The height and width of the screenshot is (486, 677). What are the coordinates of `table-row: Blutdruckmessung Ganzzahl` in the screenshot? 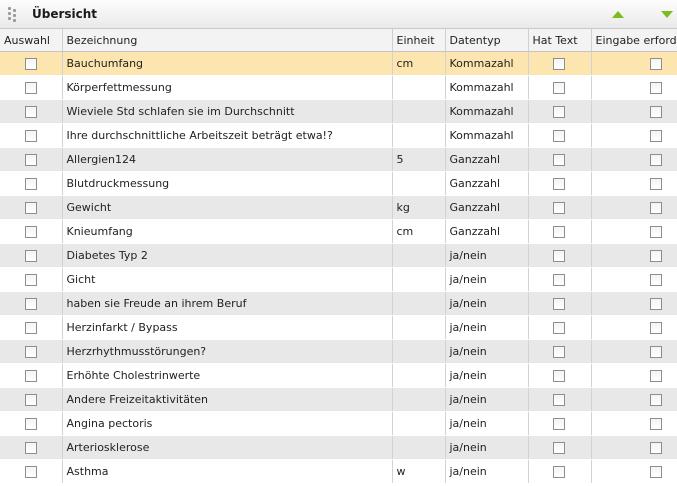 It's located at (338, 183).